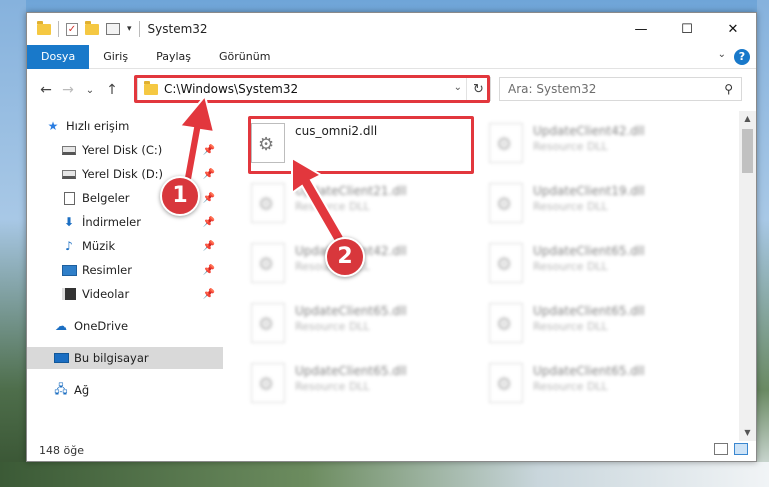 The image size is (769, 487). I want to click on annotation-arrows, so click(262, 169).